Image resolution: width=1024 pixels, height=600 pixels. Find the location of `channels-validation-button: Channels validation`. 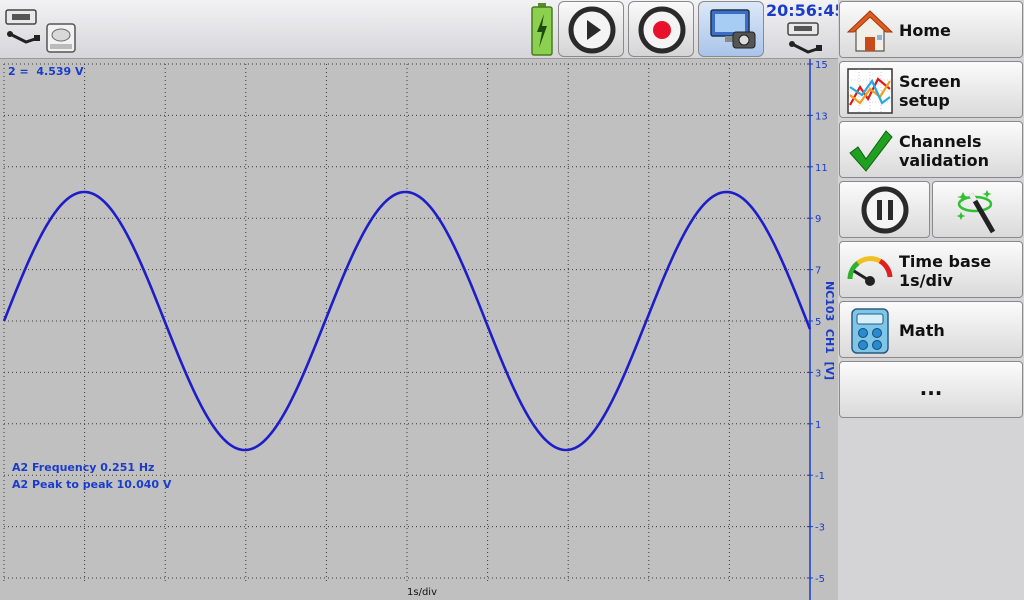

channels-validation-button: Channels validation is located at coordinates (931, 149).